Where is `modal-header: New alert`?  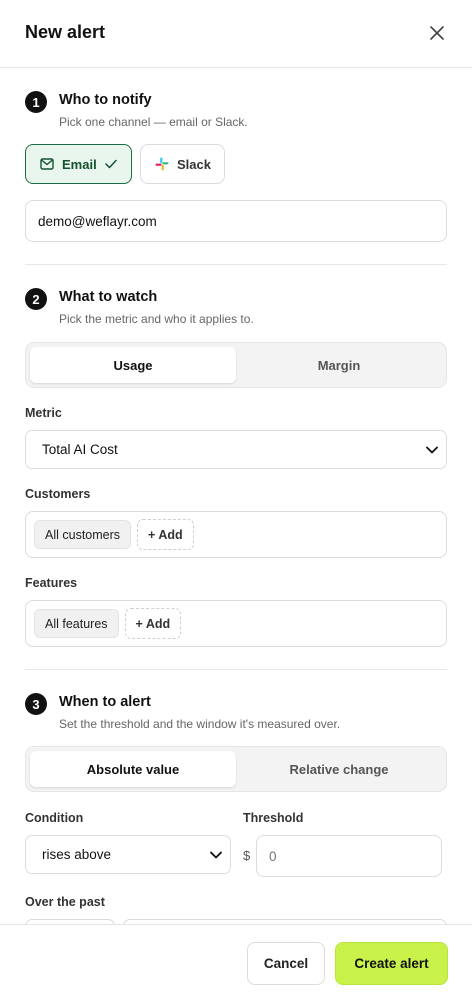
modal-header: New alert is located at coordinates (236, 34).